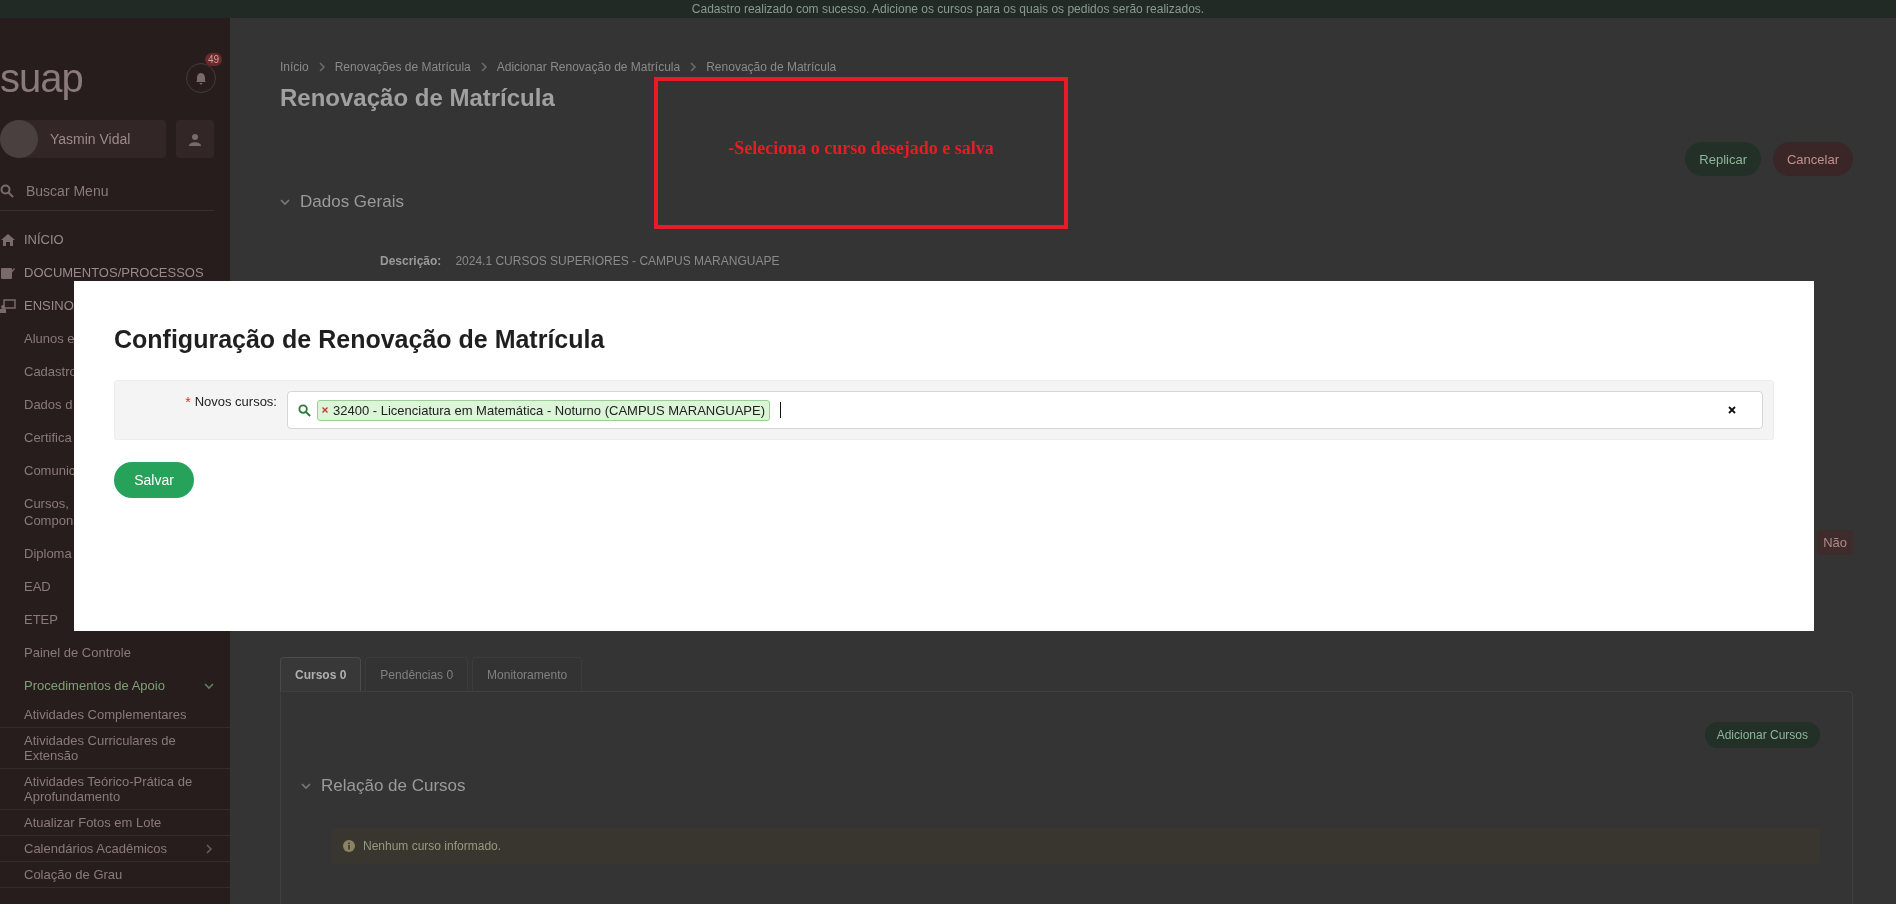 Image resolution: width=1896 pixels, height=904 pixels. I want to click on menu-item: Atividades Complementares, so click(115, 715).